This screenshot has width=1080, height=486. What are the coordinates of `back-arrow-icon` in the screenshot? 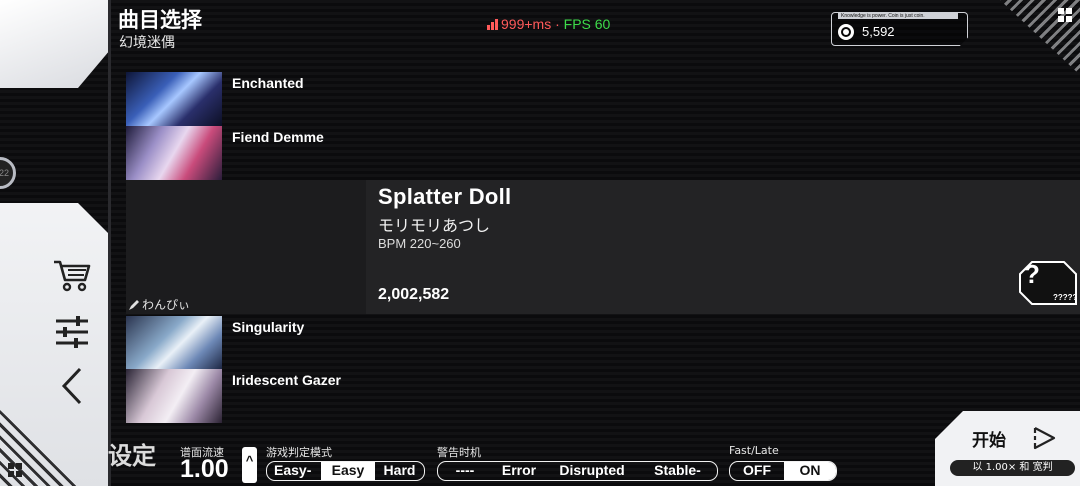 It's located at (72, 386).